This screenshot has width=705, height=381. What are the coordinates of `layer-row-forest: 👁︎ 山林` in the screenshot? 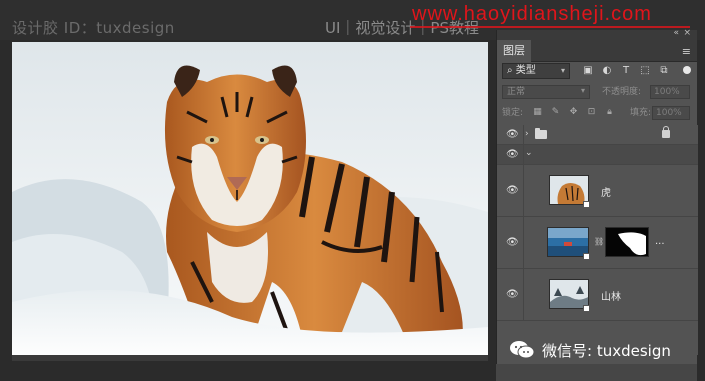 It's located at (597, 295).